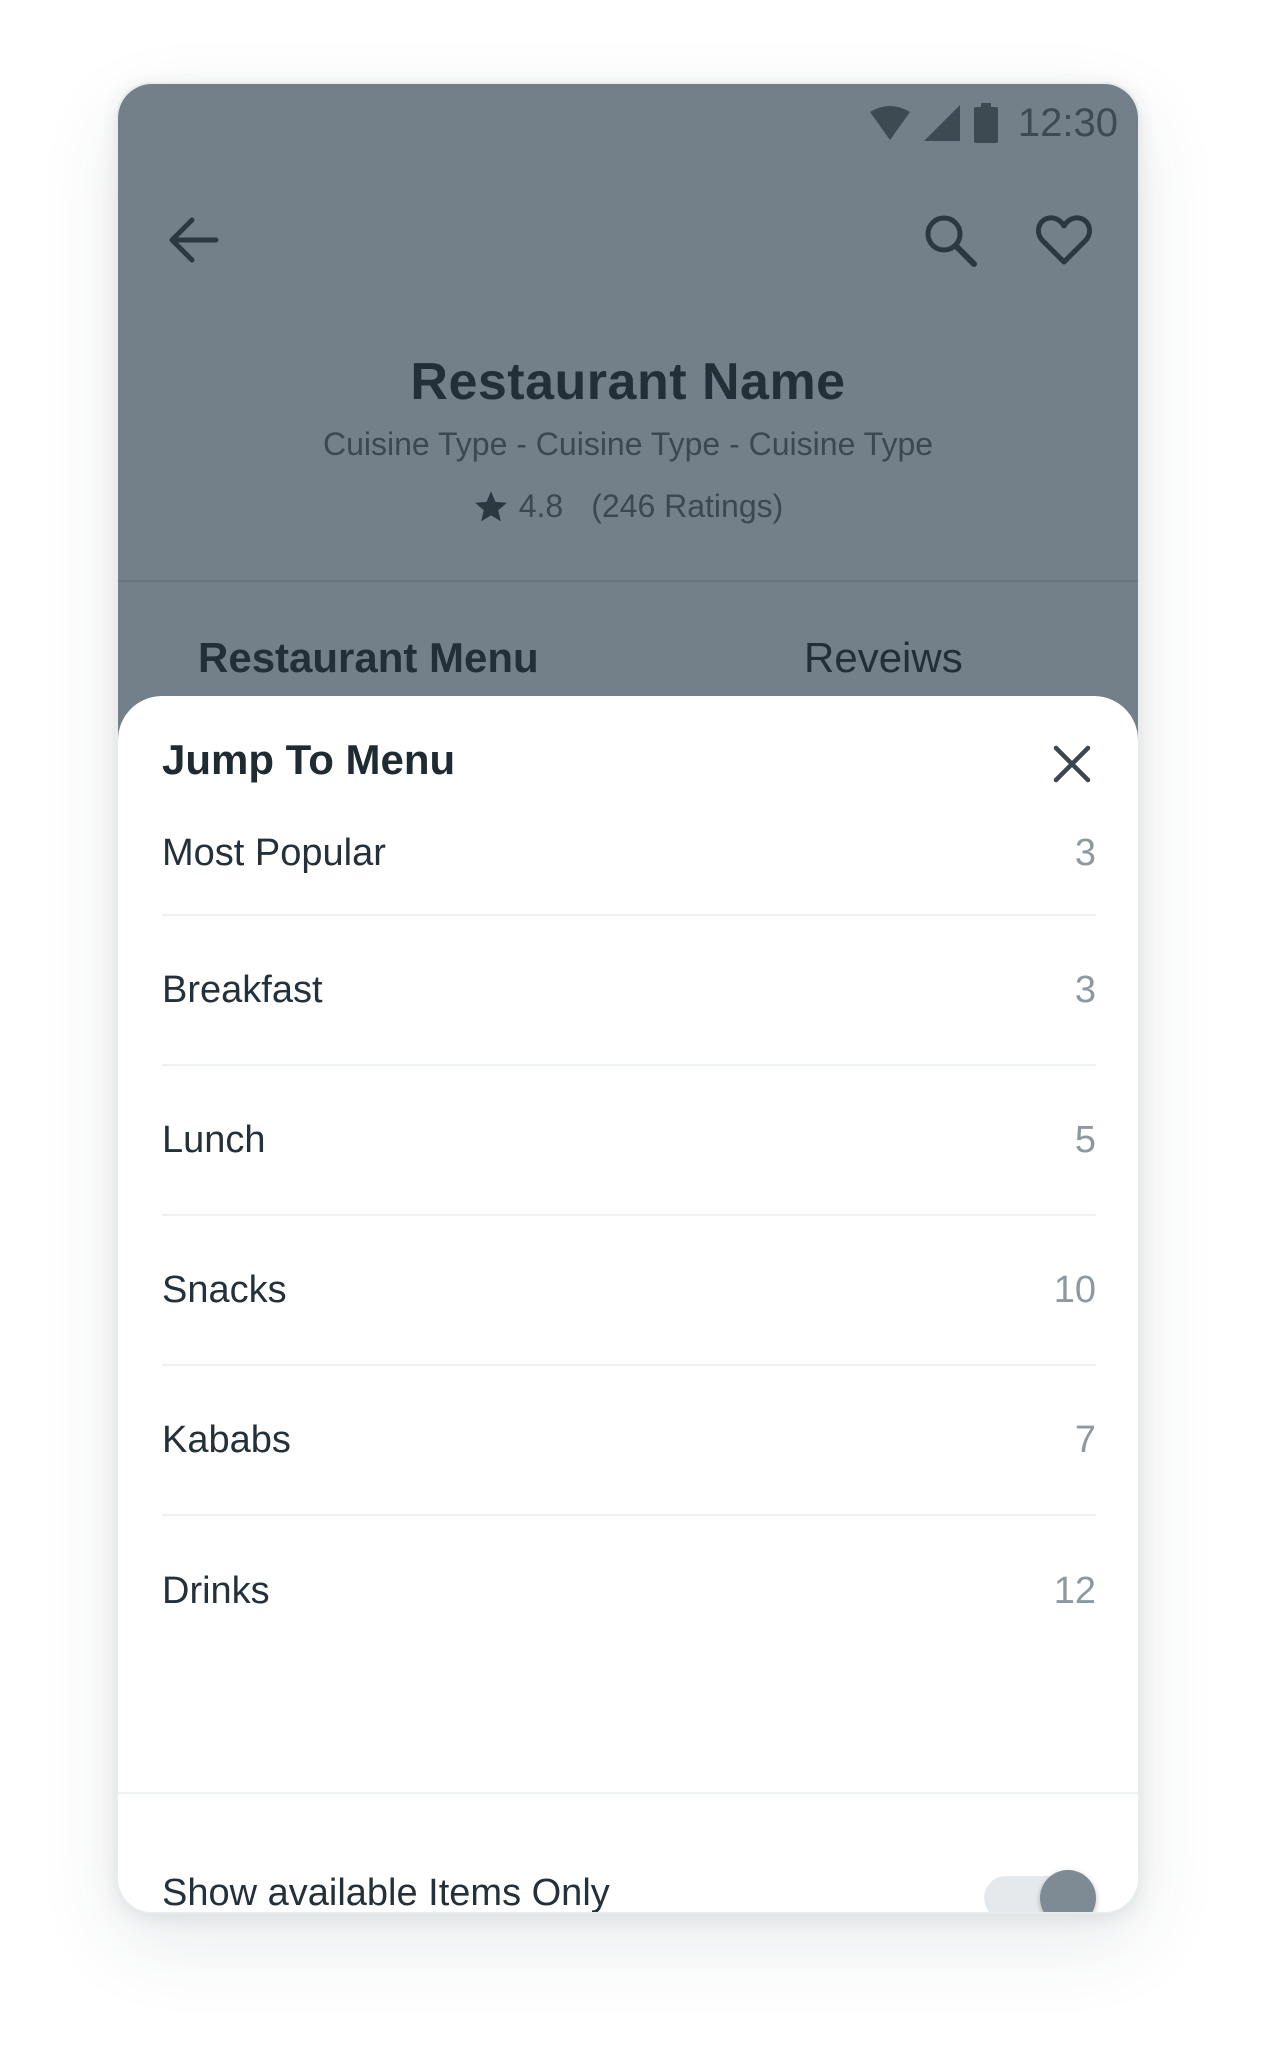 The width and height of the screenshot is (1272, 2068). What do you see at coordinates (1074, 1590) in the screenshot?
I see `item-count: 12` at bounding box center [1074, 1590].